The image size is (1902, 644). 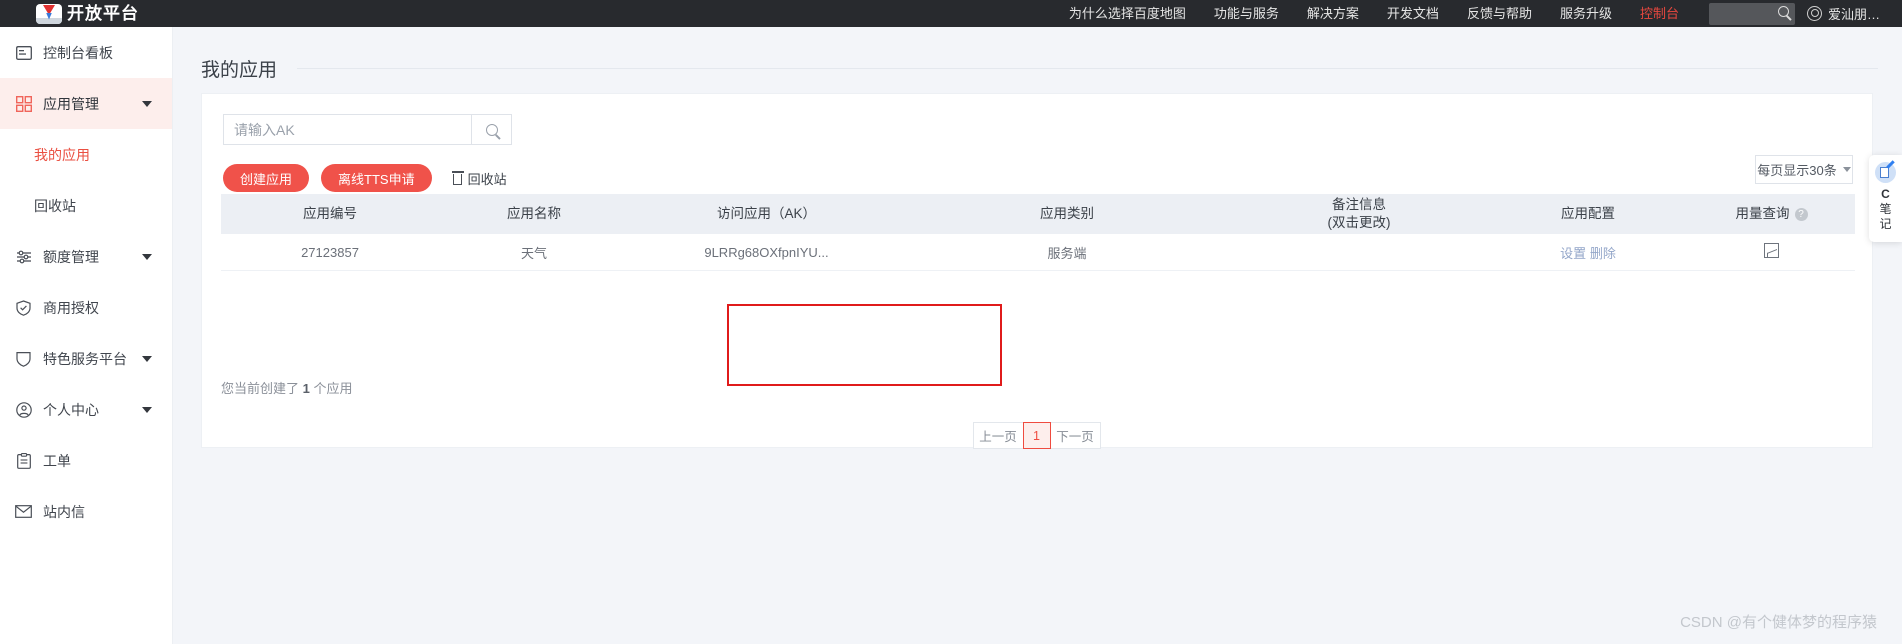 What do you see at coordinates (1762, 213) in the screenshot?
I see `column-header-usage-label: 用量查询` at bounding box center [1762, 213].